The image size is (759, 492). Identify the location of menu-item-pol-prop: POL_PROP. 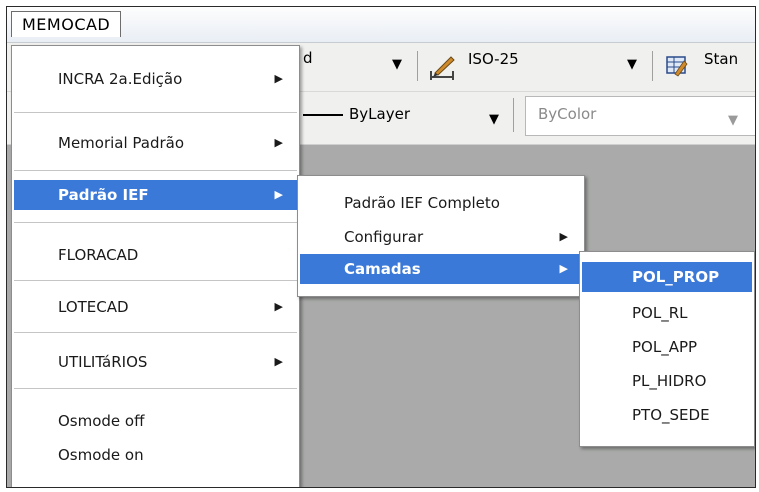
(667, 277).